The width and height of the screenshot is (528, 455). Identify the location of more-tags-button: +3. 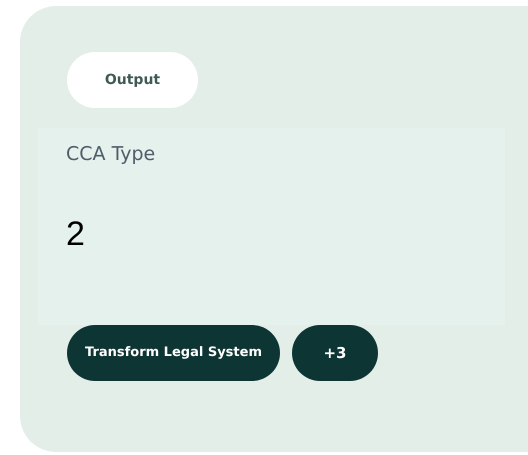
(335, 353).